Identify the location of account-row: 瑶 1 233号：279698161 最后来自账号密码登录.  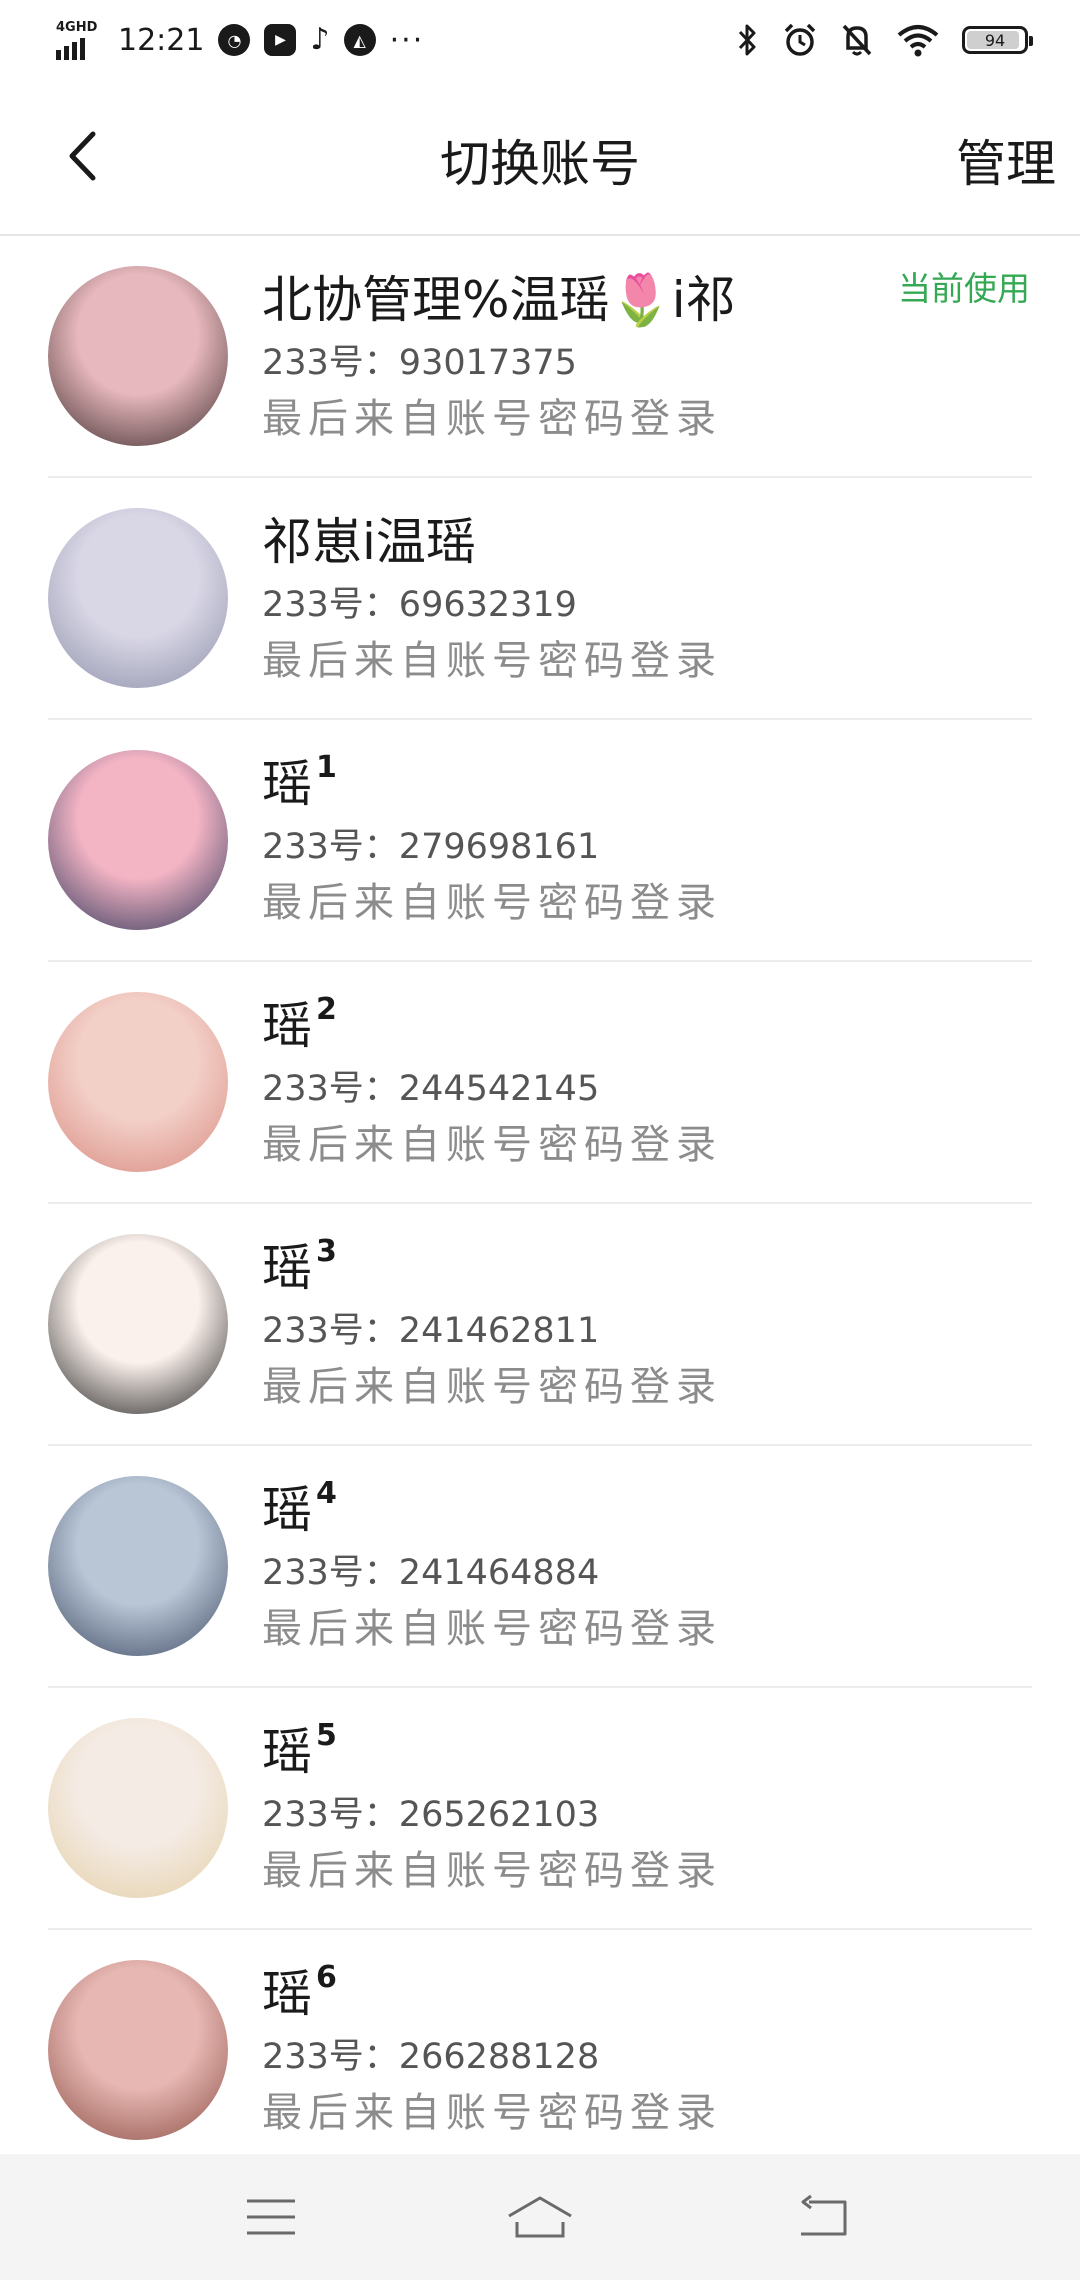
(540, 841).